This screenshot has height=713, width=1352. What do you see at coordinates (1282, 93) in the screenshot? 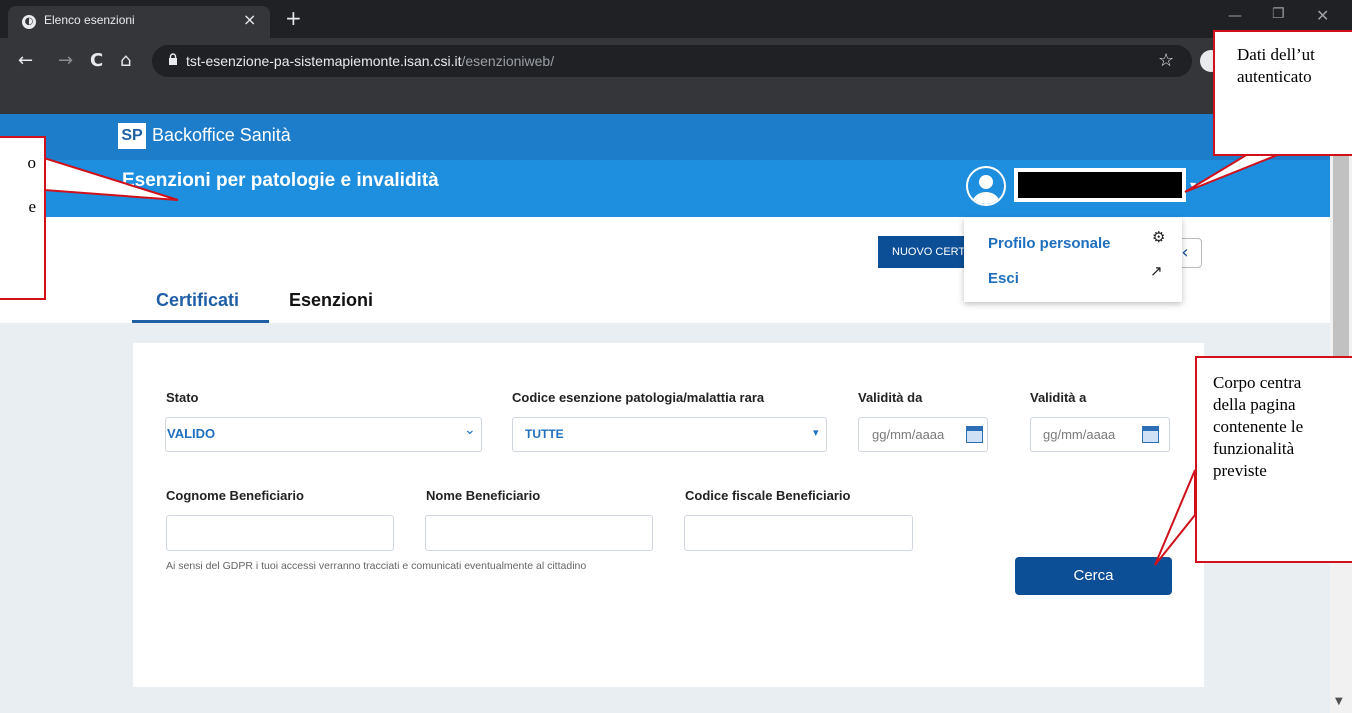
I see `user-data-callout: Dati dell’ut autenticato` at bounding box center [1282, 93].